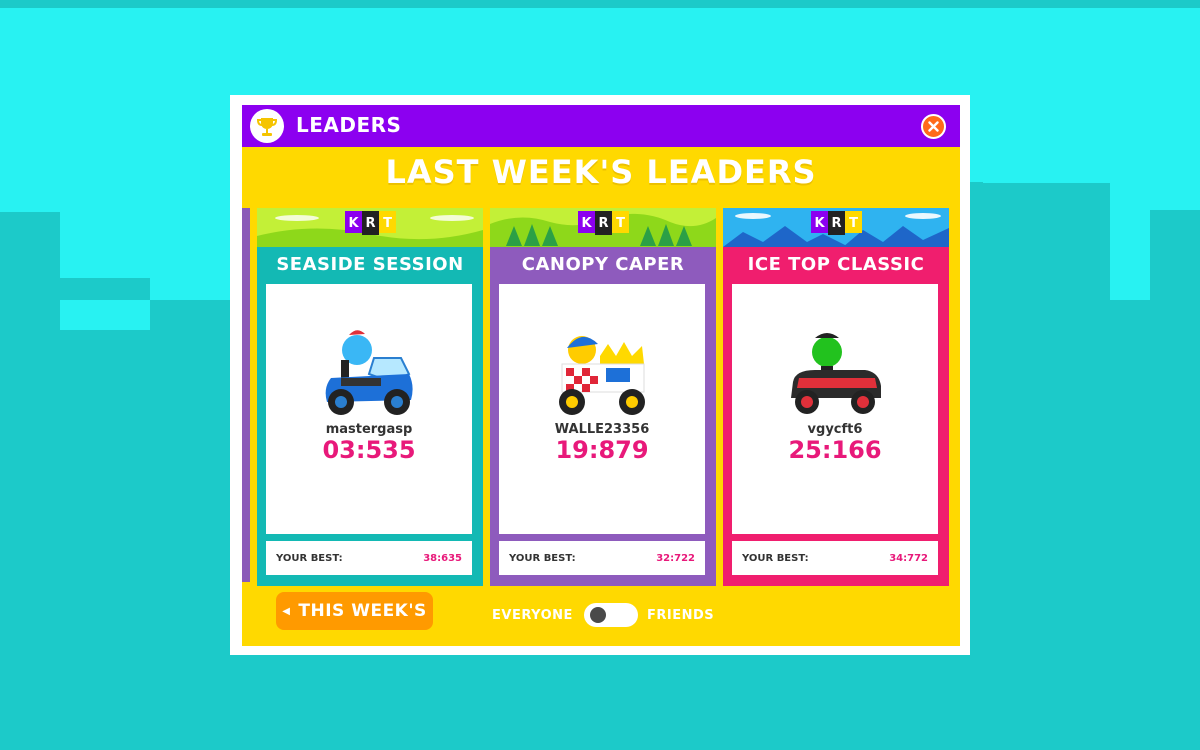 The image size is (1200, 750). What do you see at coordinates (680, 615) in the screenshot?
I see `toggle-label-friends: FRIENDS` at bounding box center [680, 615].